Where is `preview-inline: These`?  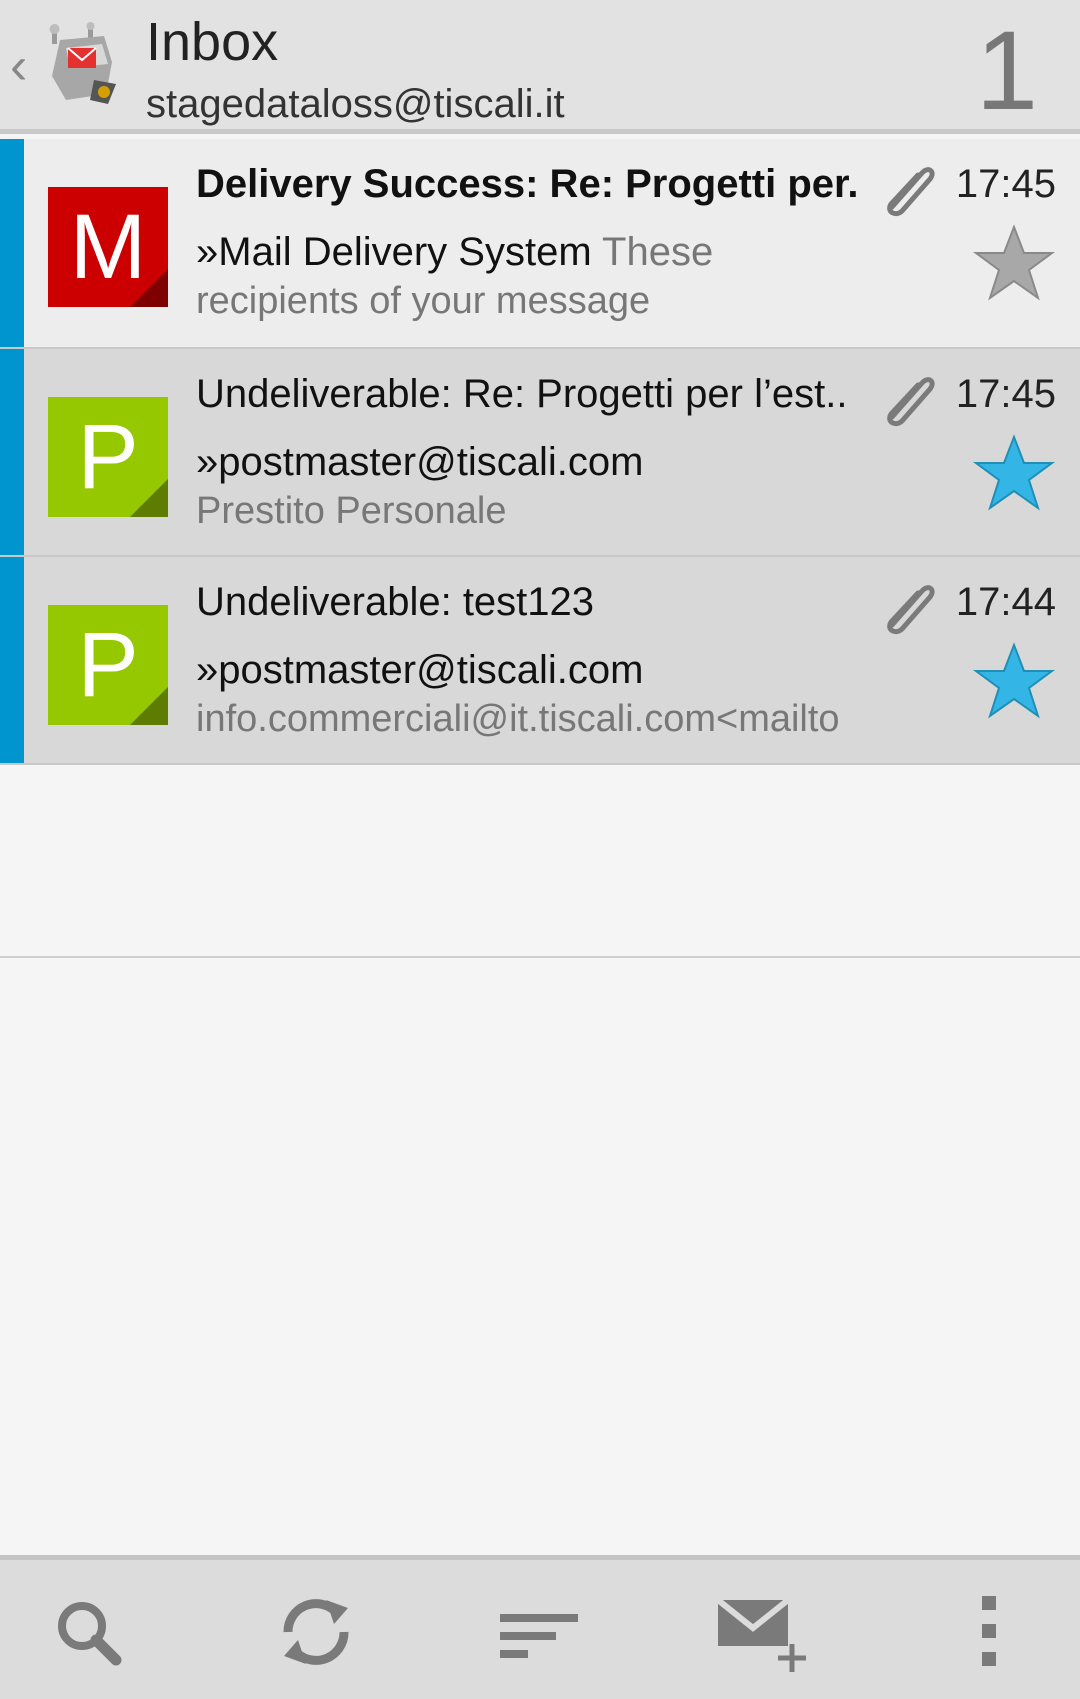 preview-inline: These is located at coordinates (658, 252).